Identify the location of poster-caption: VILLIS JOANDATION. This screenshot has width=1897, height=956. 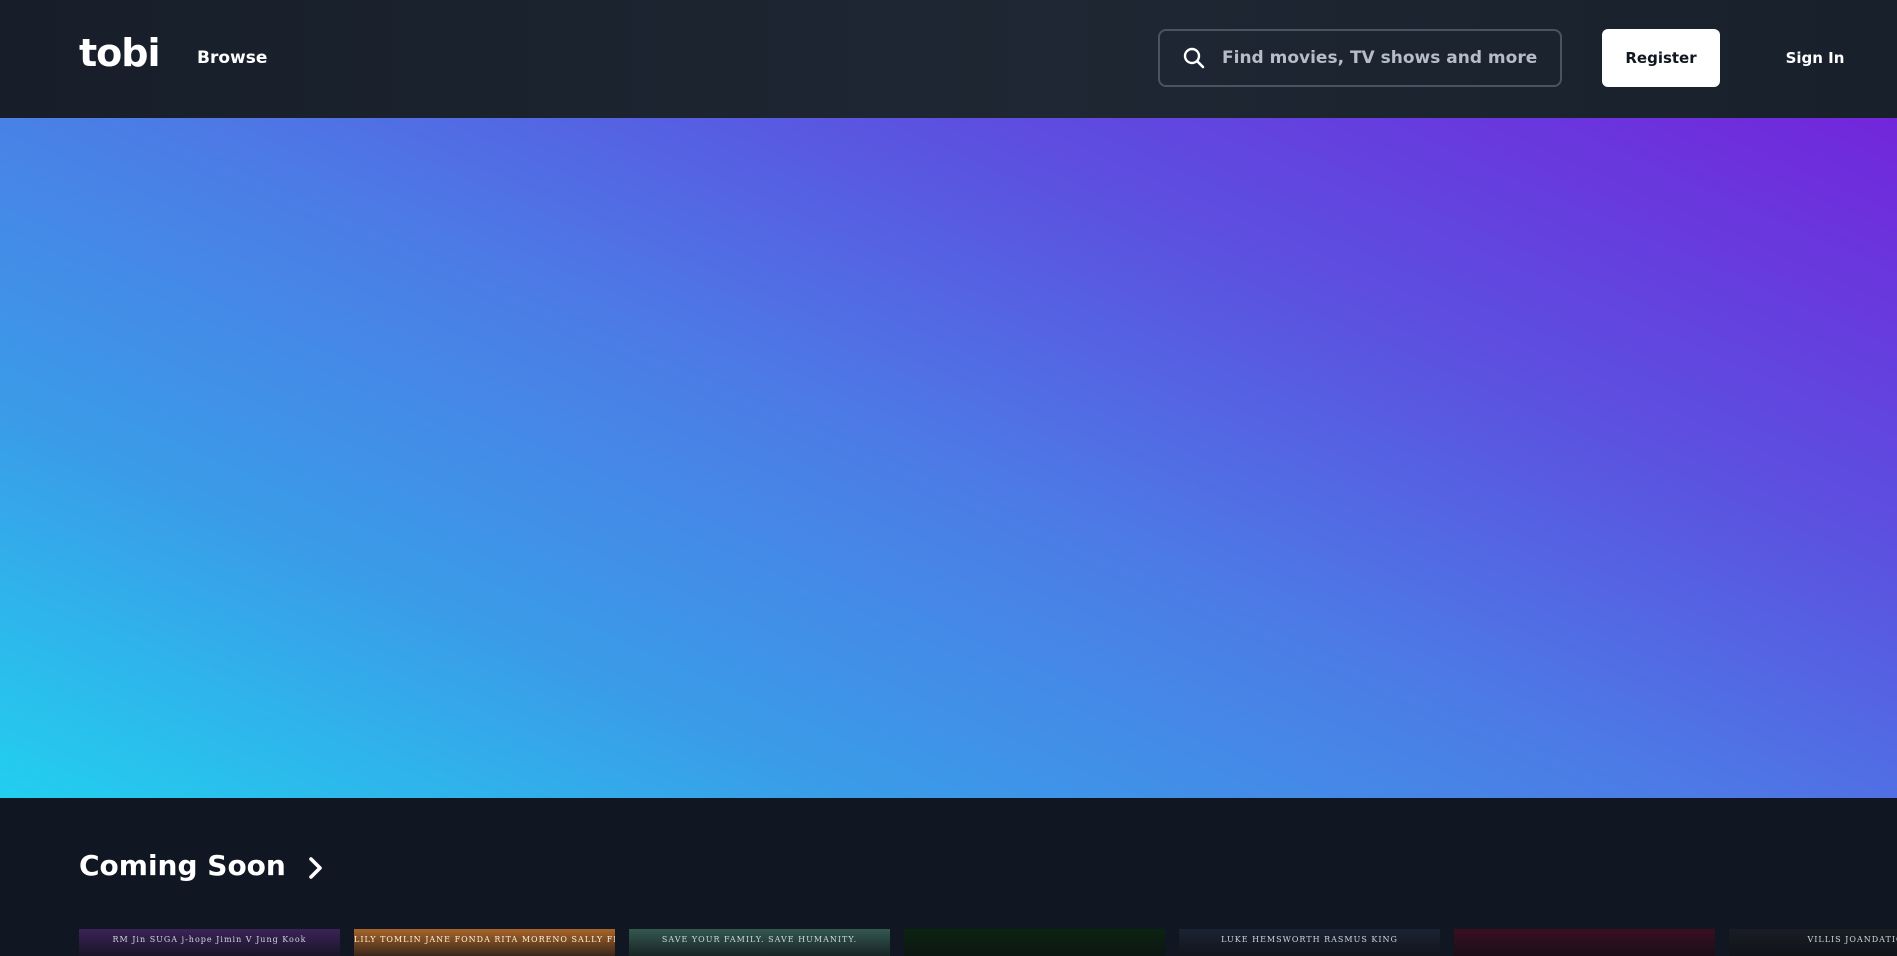
(1852, 939).